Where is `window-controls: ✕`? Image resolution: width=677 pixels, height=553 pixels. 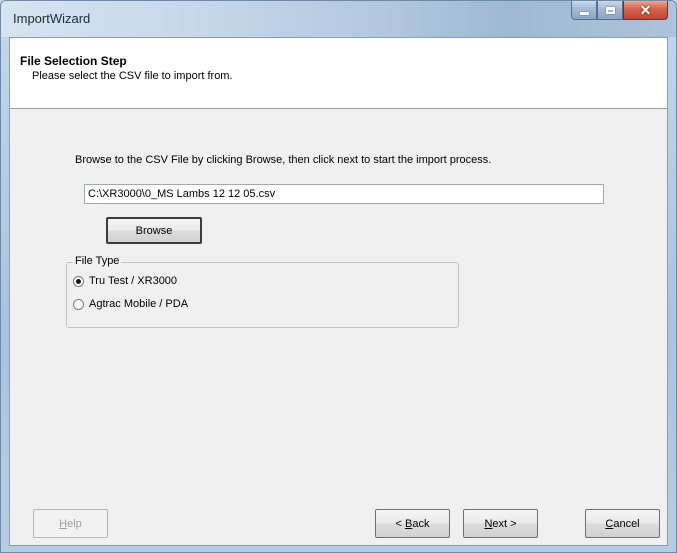 window-controls: ✕ is located at coordinates (619, 11).